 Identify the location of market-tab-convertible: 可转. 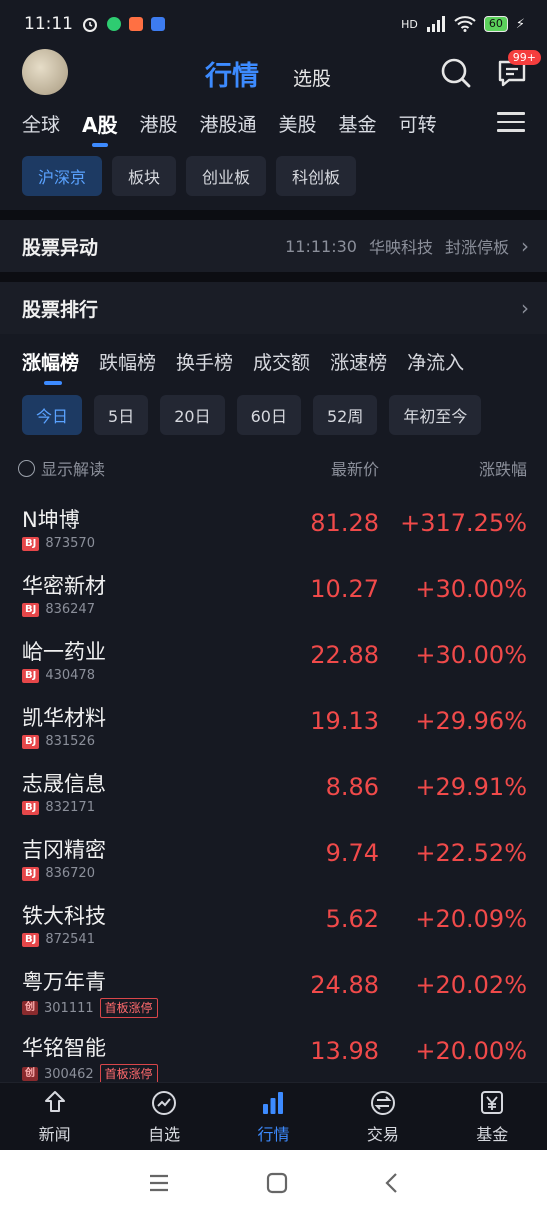
(418, 123).